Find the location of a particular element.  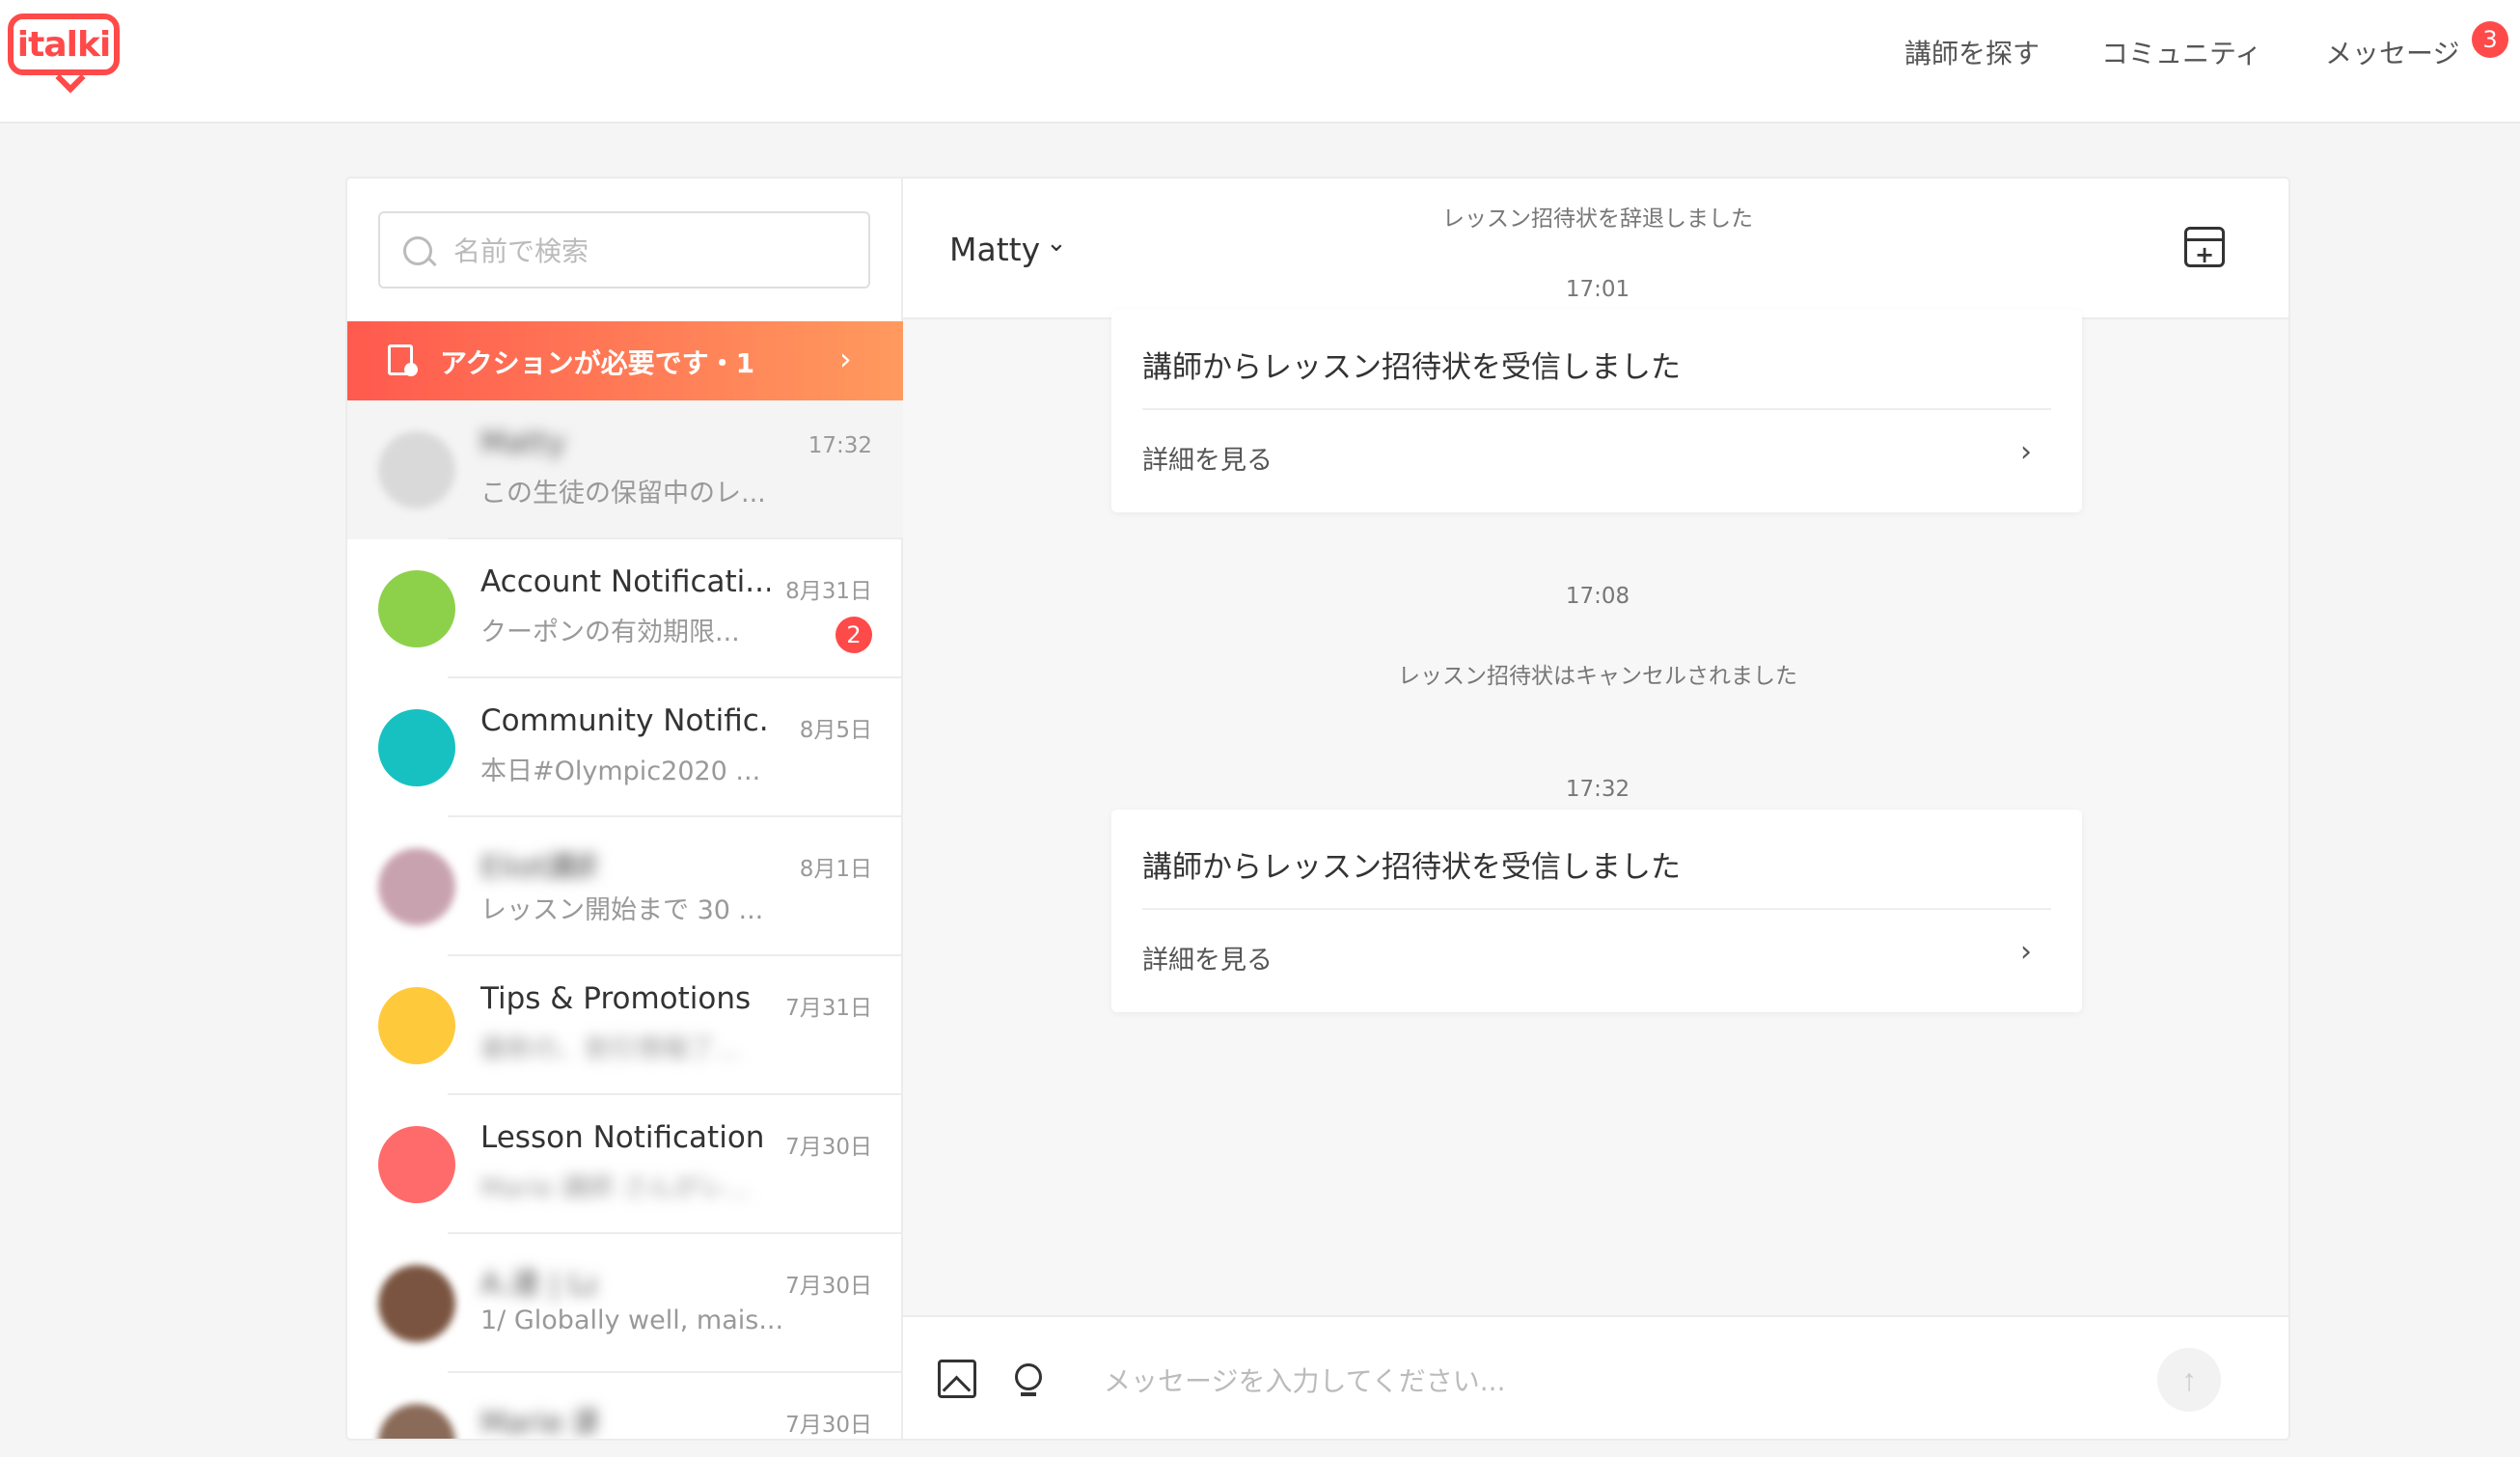

conversation-name: Tips & Promotions is located at coordinates (616, 998).